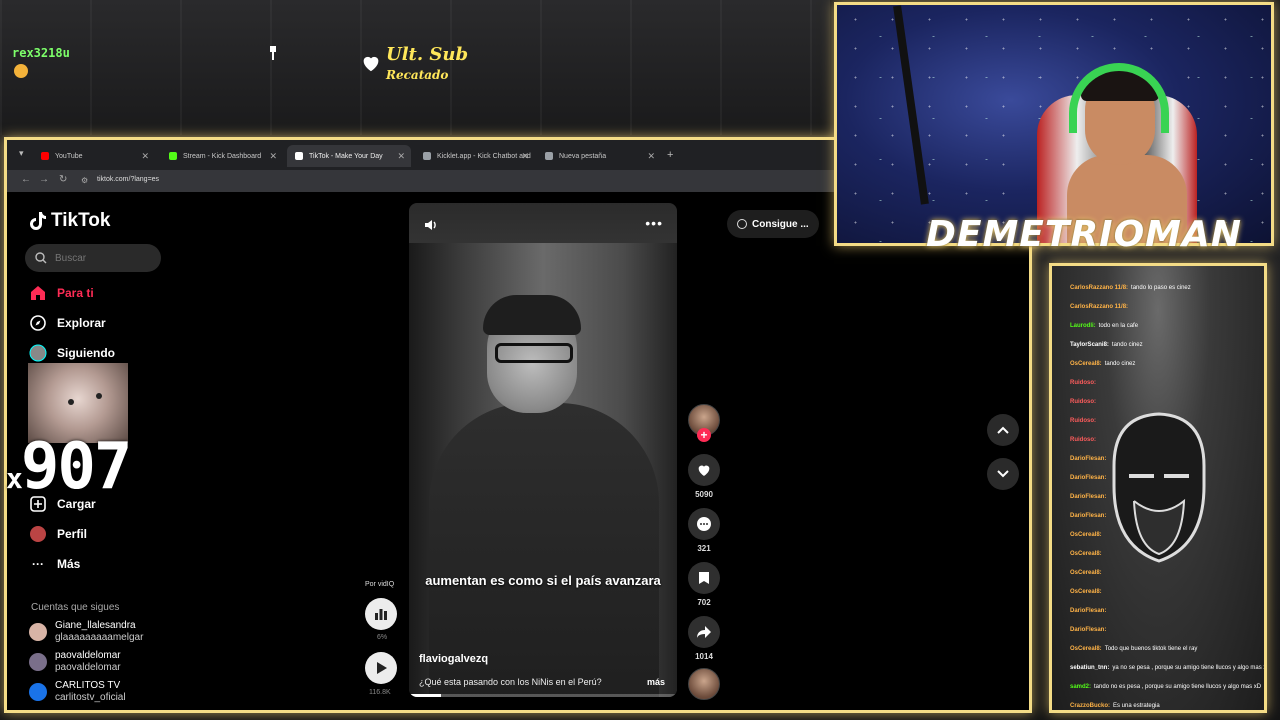  Describe the element at coordinates (81, 220) in the screenshot. I see `logo-text: TikTok` at that location.